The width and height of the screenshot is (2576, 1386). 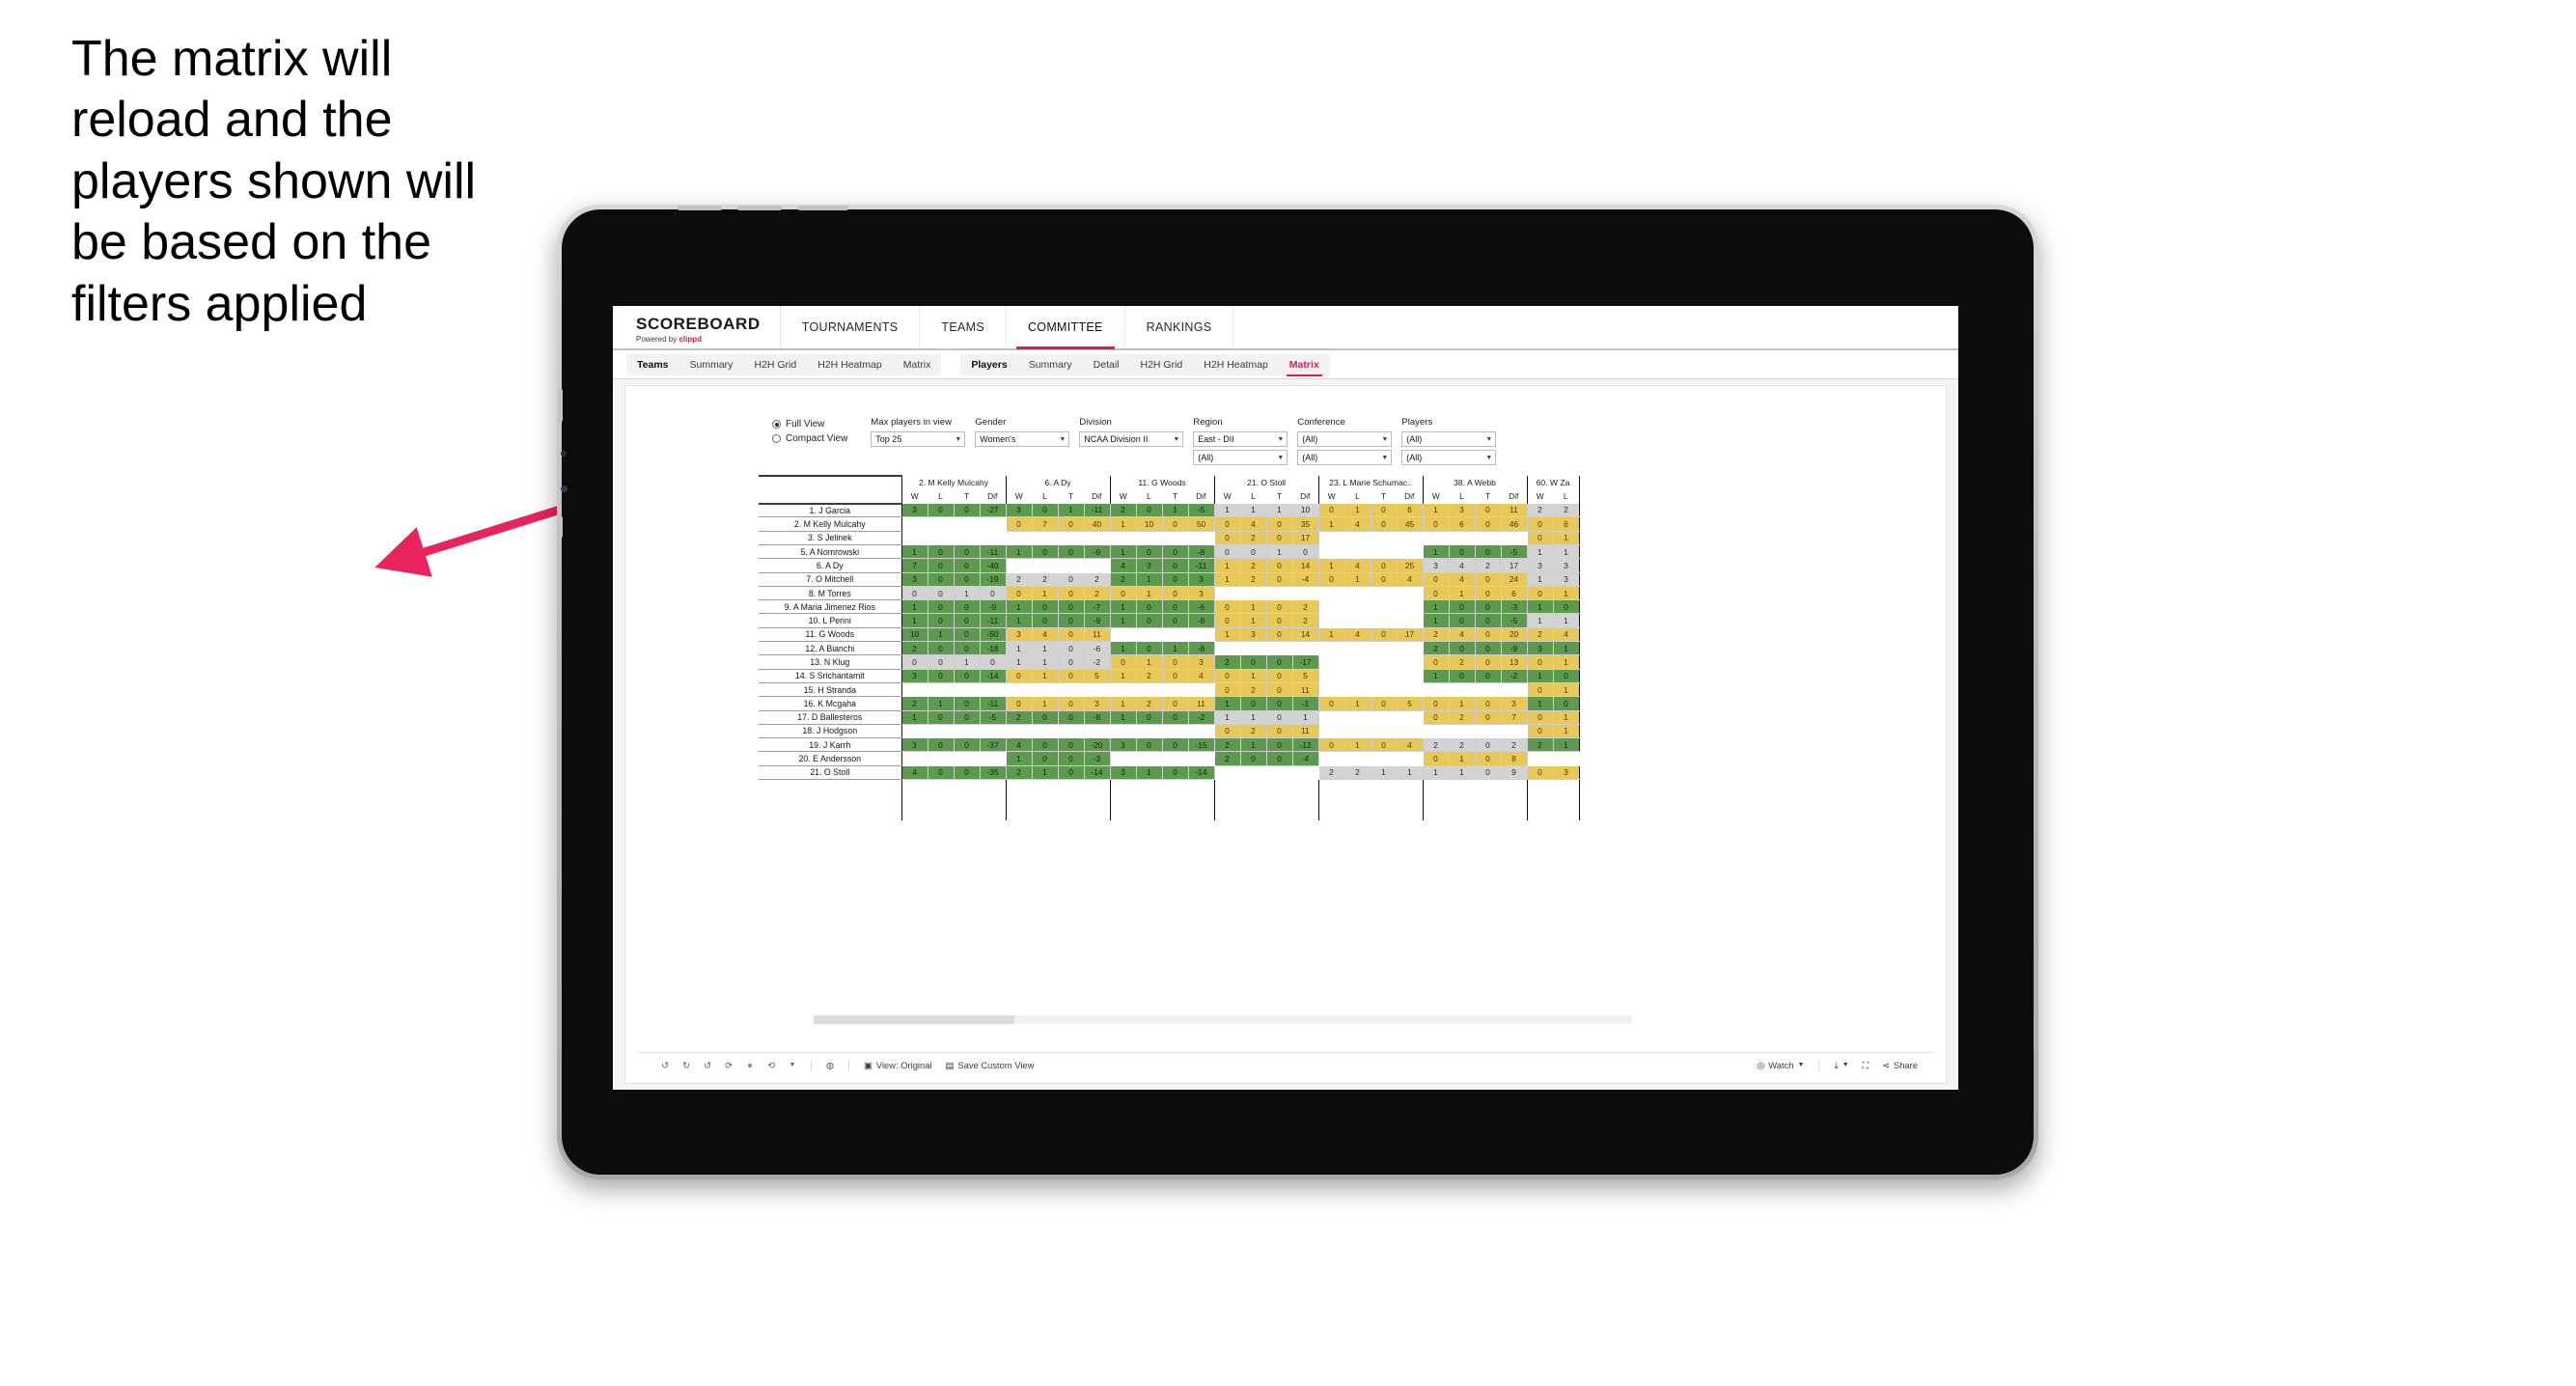 What do you see at coordinates (1106, 364) in the screenshot?
I see `subnav-players-detail: Detail` at bounding box center [1106, 364].